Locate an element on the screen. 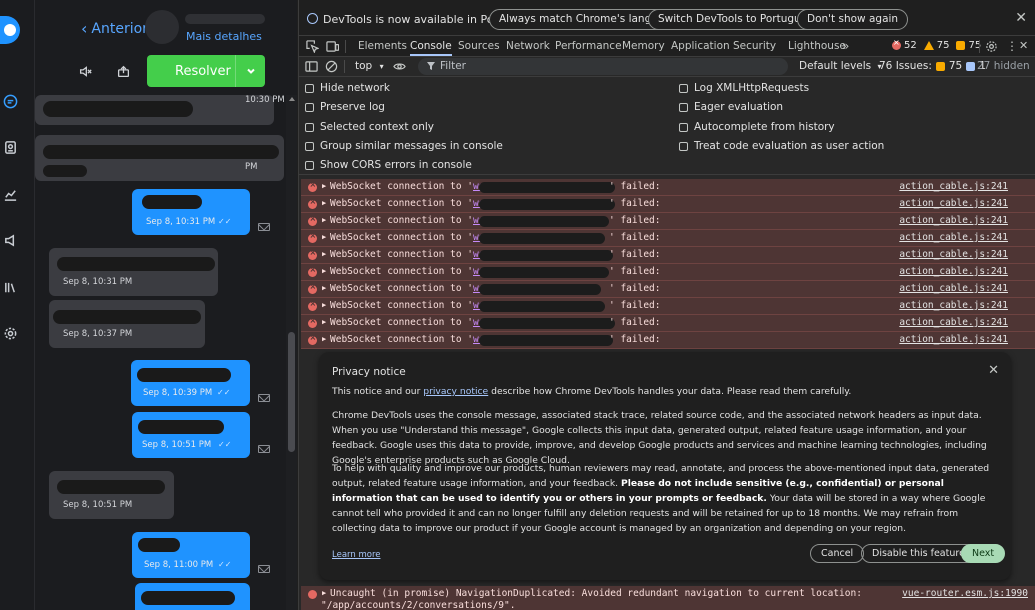  conversations-icon is located at coordinates (10, 101).